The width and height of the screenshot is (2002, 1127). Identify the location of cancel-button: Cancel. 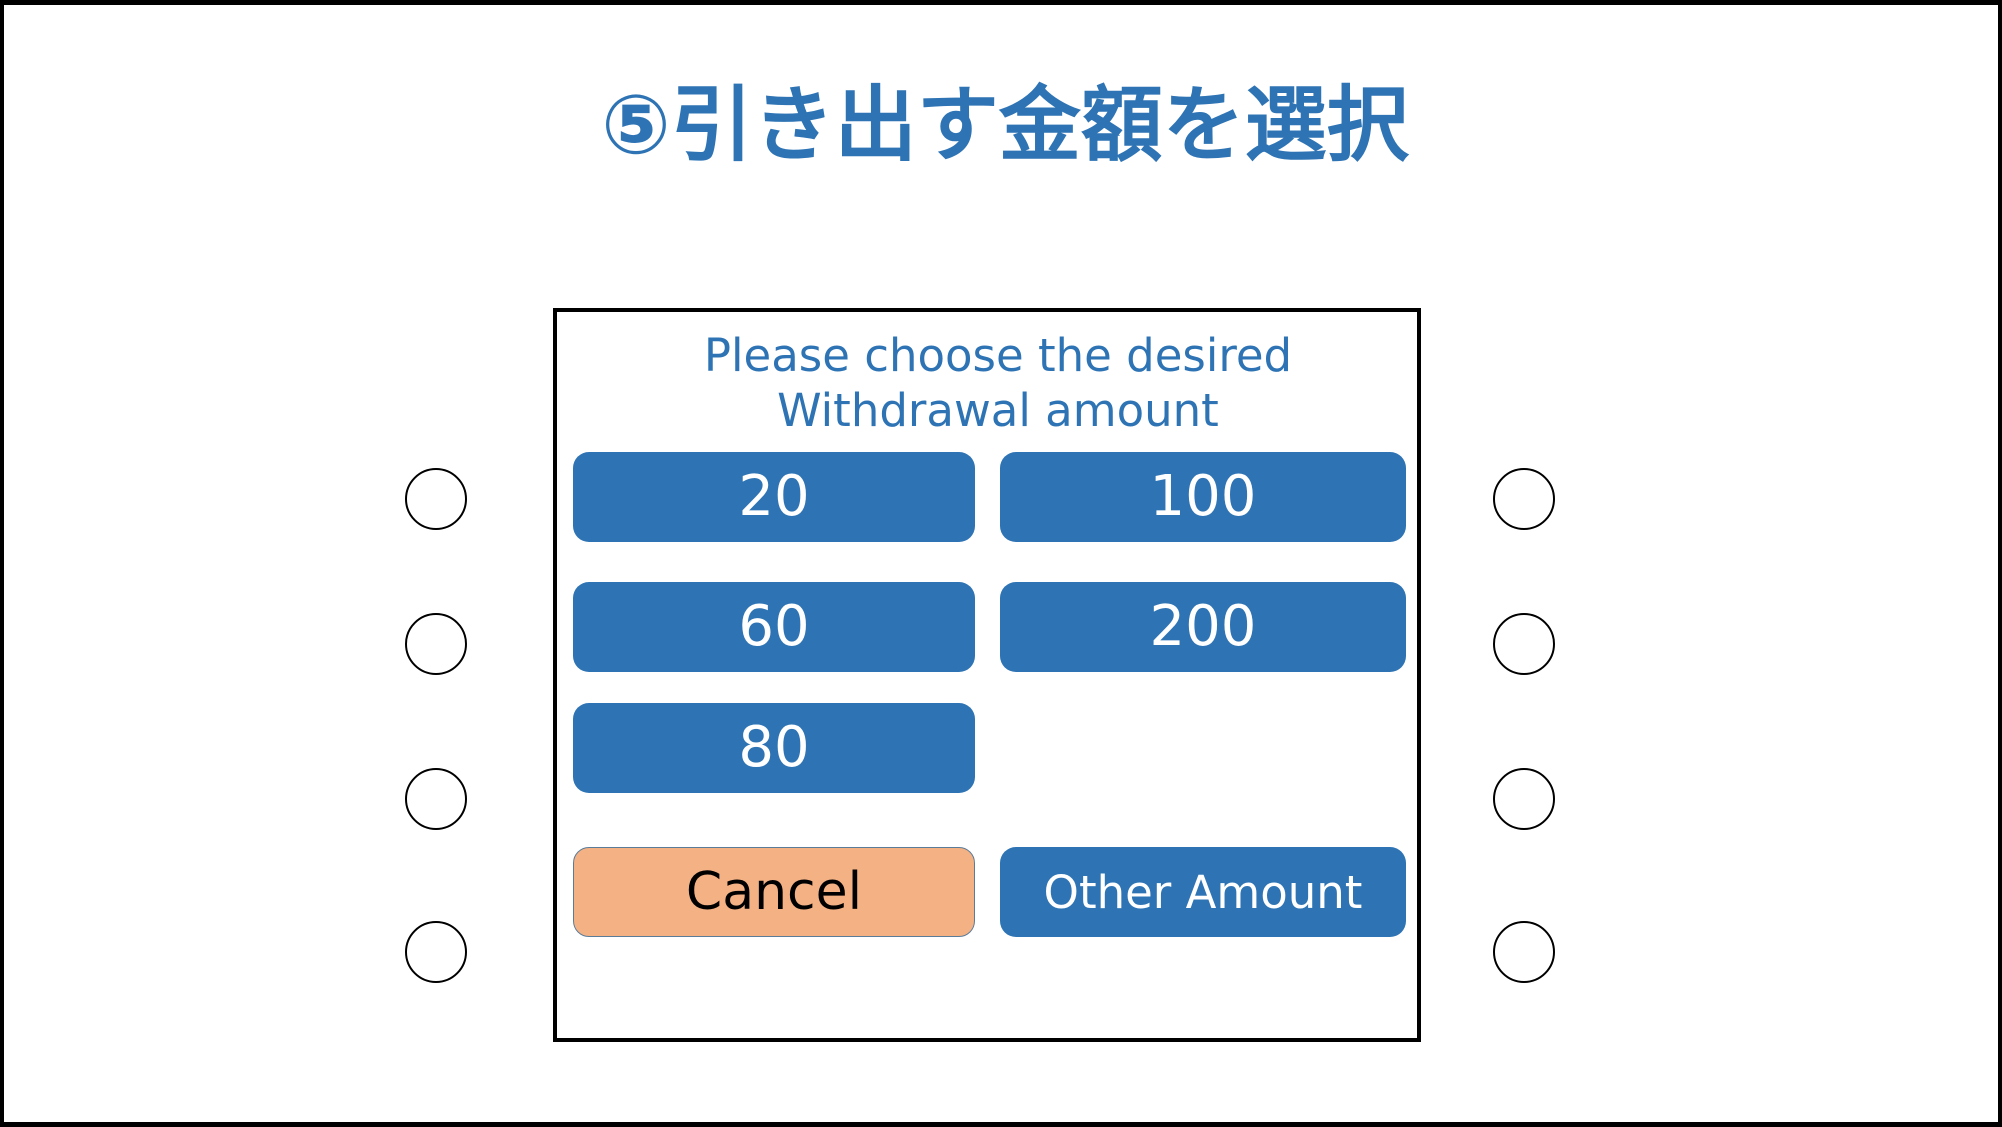
(774, 892).